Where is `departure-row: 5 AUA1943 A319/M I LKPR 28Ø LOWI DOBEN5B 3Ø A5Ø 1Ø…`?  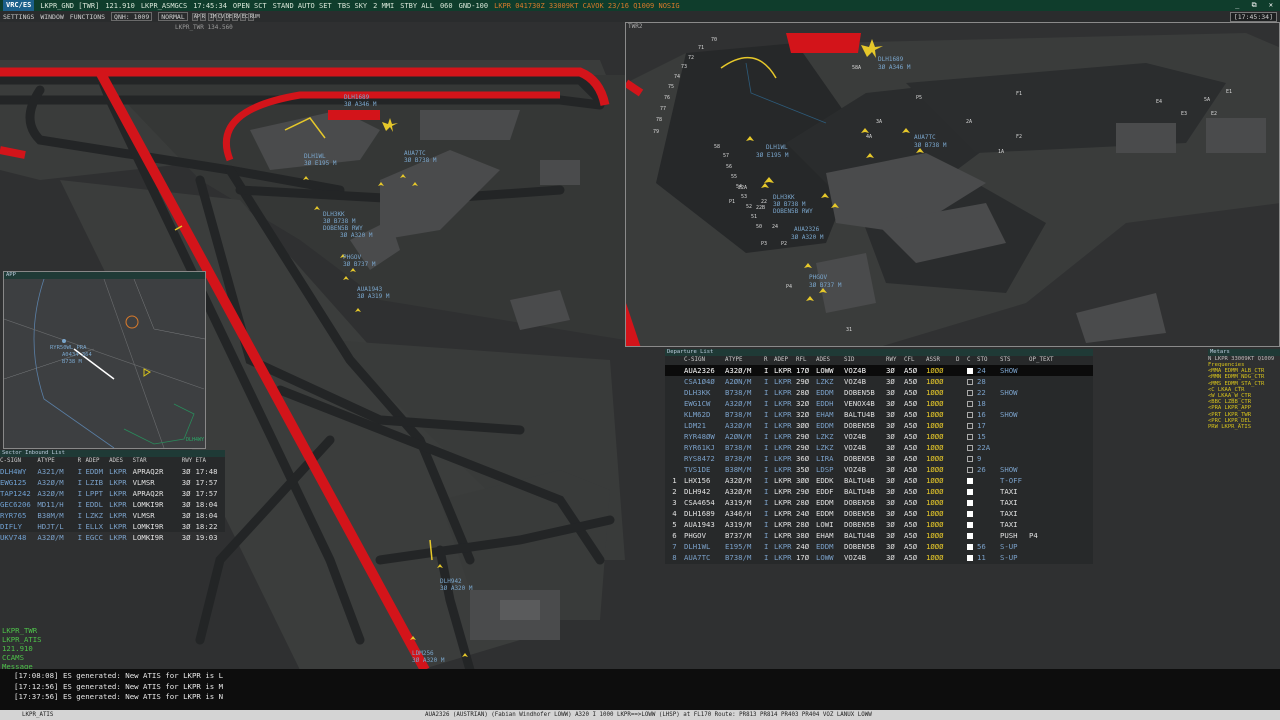
departure-row: 5 AUA1943 A319/M I LKPR 28Ø LOWI DOBEN5B 3Ø A5Ø 1Ø… is located at coordinates (879, 524).